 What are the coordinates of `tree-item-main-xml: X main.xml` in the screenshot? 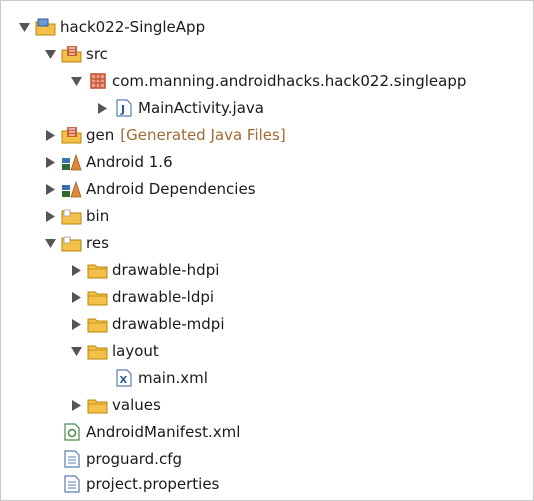 It's located at (160, 378).